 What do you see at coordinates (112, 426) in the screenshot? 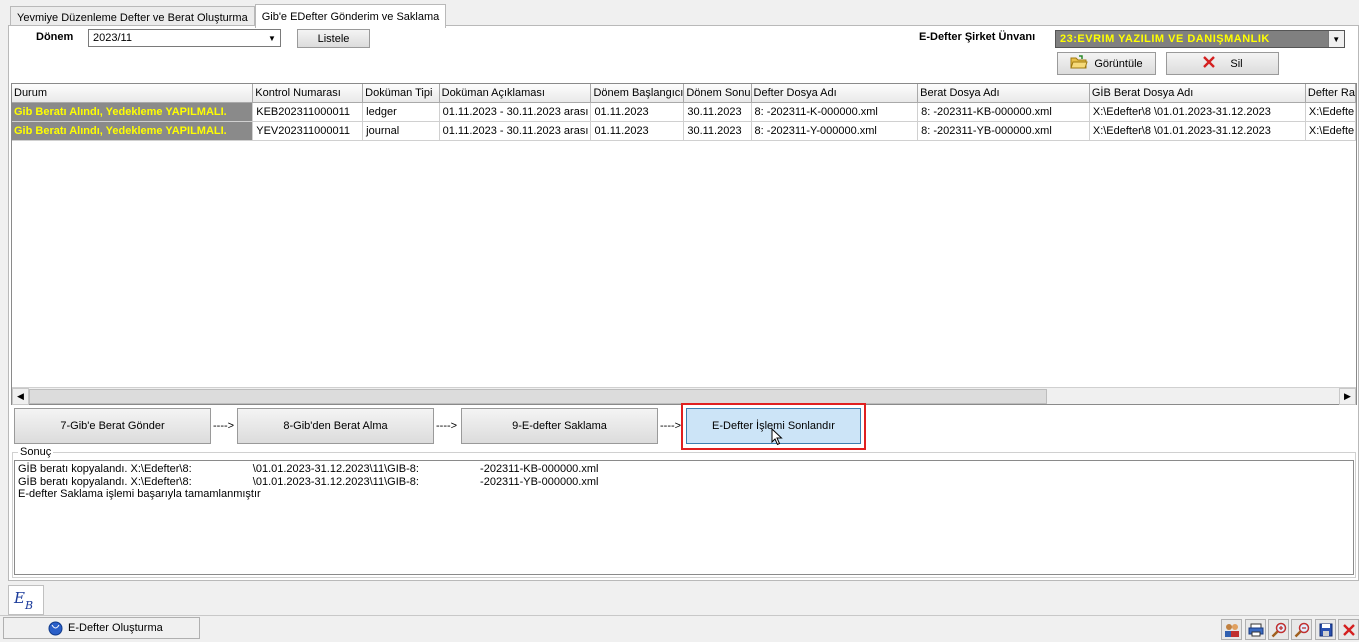
I see `send-berat-button: 7-Gib'e Berat Gönder` at bounding box center [112, 426].